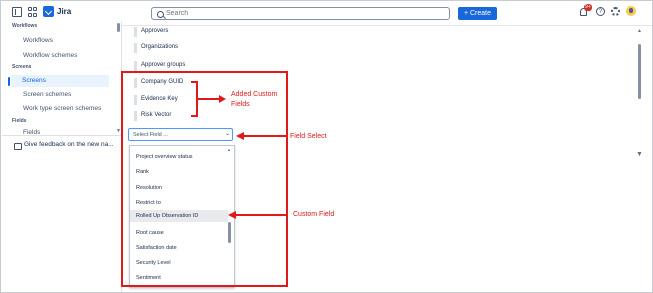 Image resolution: width=653 pixels, height=293 pixels. What do you see at coordinates (254, 94) in the screenshot?
I see `annotation-line: Added Custom` at bounding box center [254, 94].